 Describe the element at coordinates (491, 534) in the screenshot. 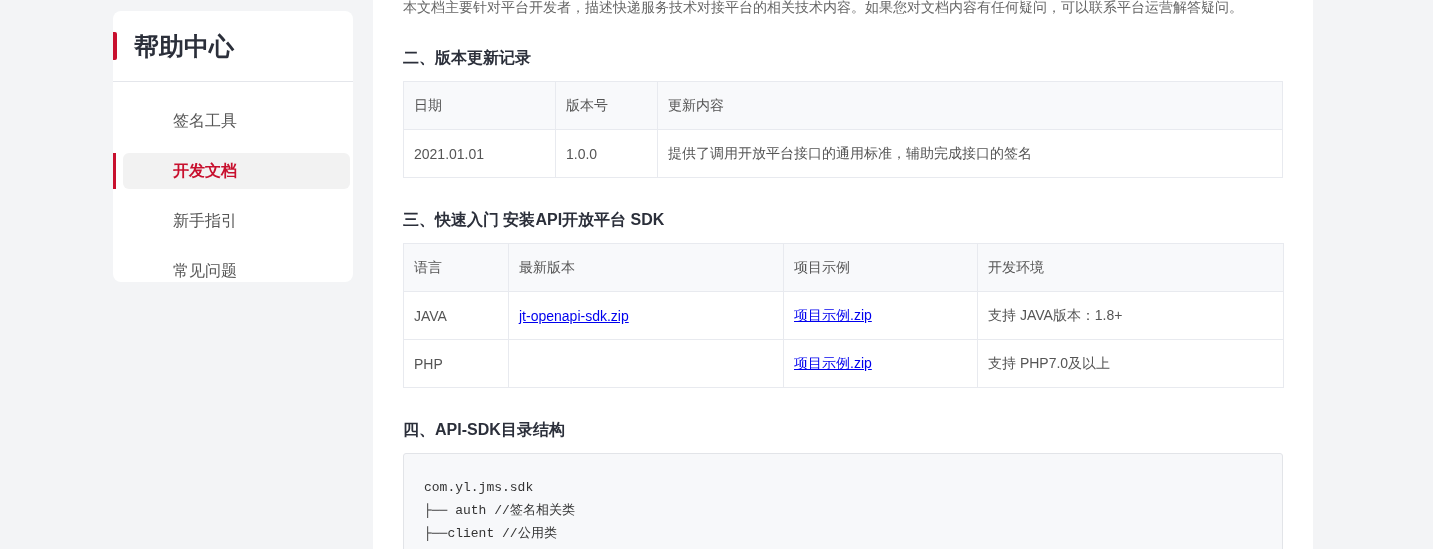

I see `code-line: ├──client //公用类` at that location.